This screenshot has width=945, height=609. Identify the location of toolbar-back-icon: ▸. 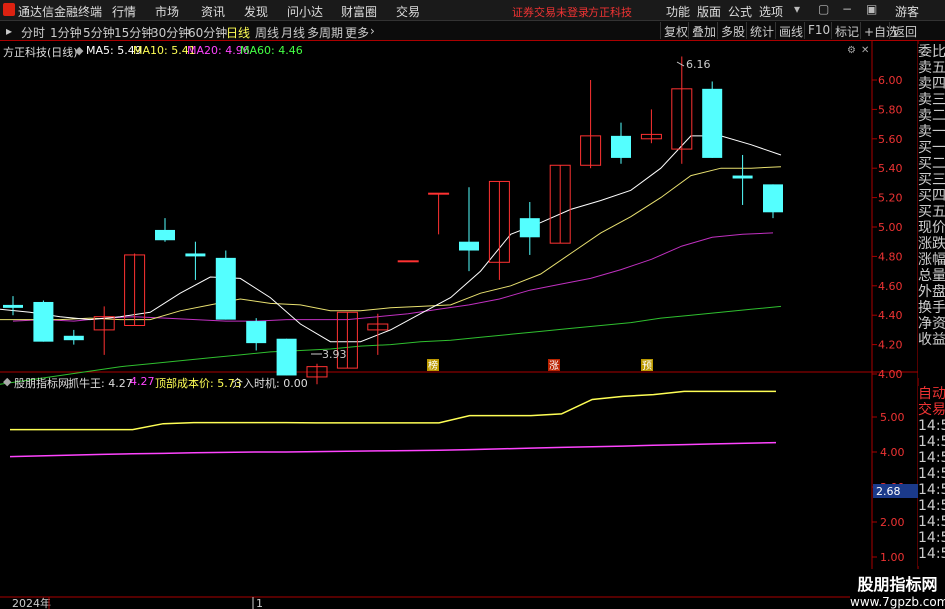
(9, 31).